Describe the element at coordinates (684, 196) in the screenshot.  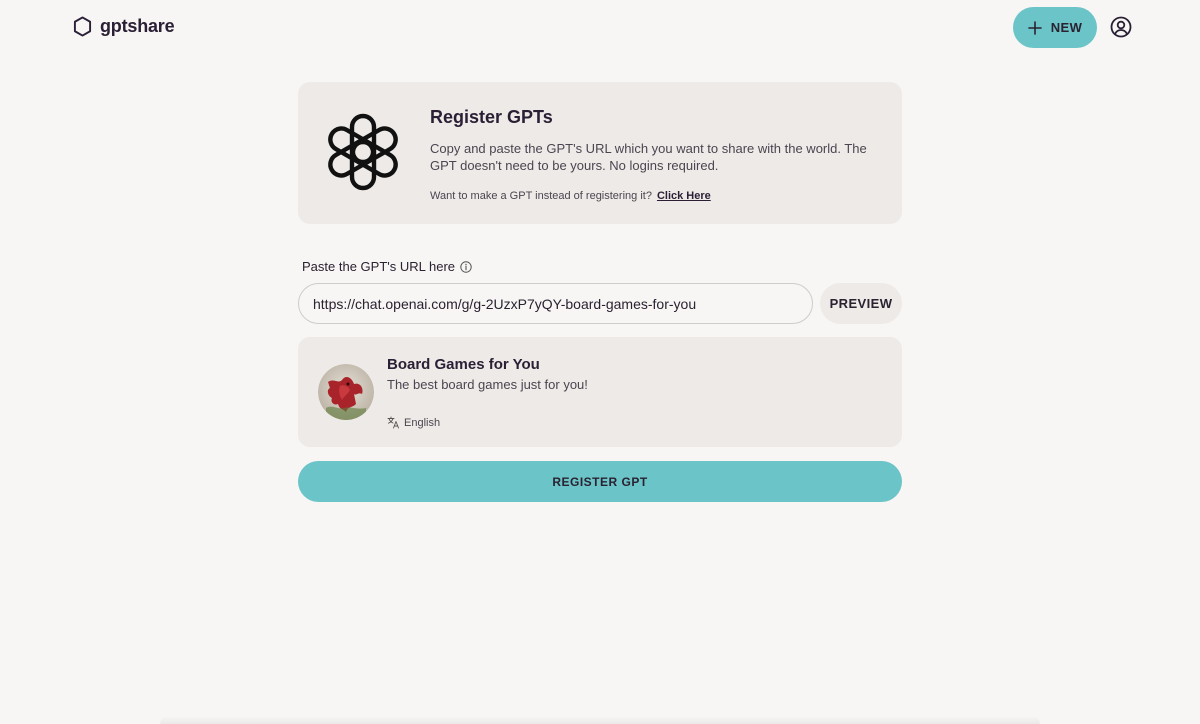
I see `click-here-link: Click Here` at that location.